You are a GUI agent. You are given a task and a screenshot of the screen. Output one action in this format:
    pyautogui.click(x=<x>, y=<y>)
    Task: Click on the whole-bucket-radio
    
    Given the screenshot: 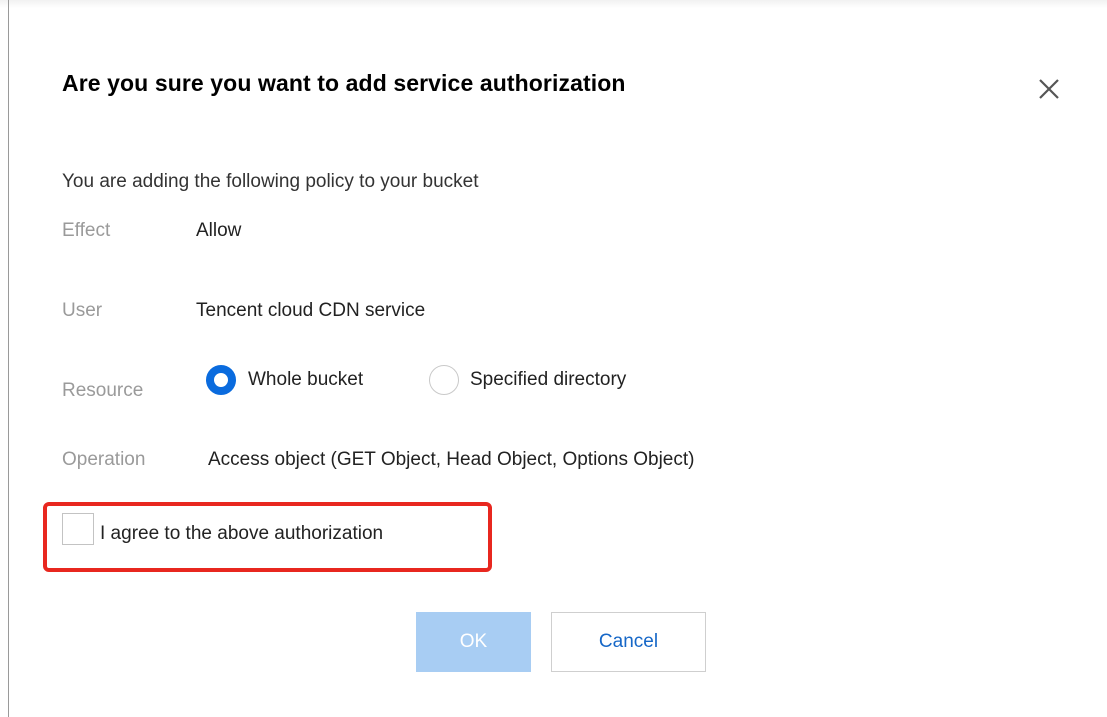 What is the action you would take?
    pyautogui.click(x=221, y=380)
    